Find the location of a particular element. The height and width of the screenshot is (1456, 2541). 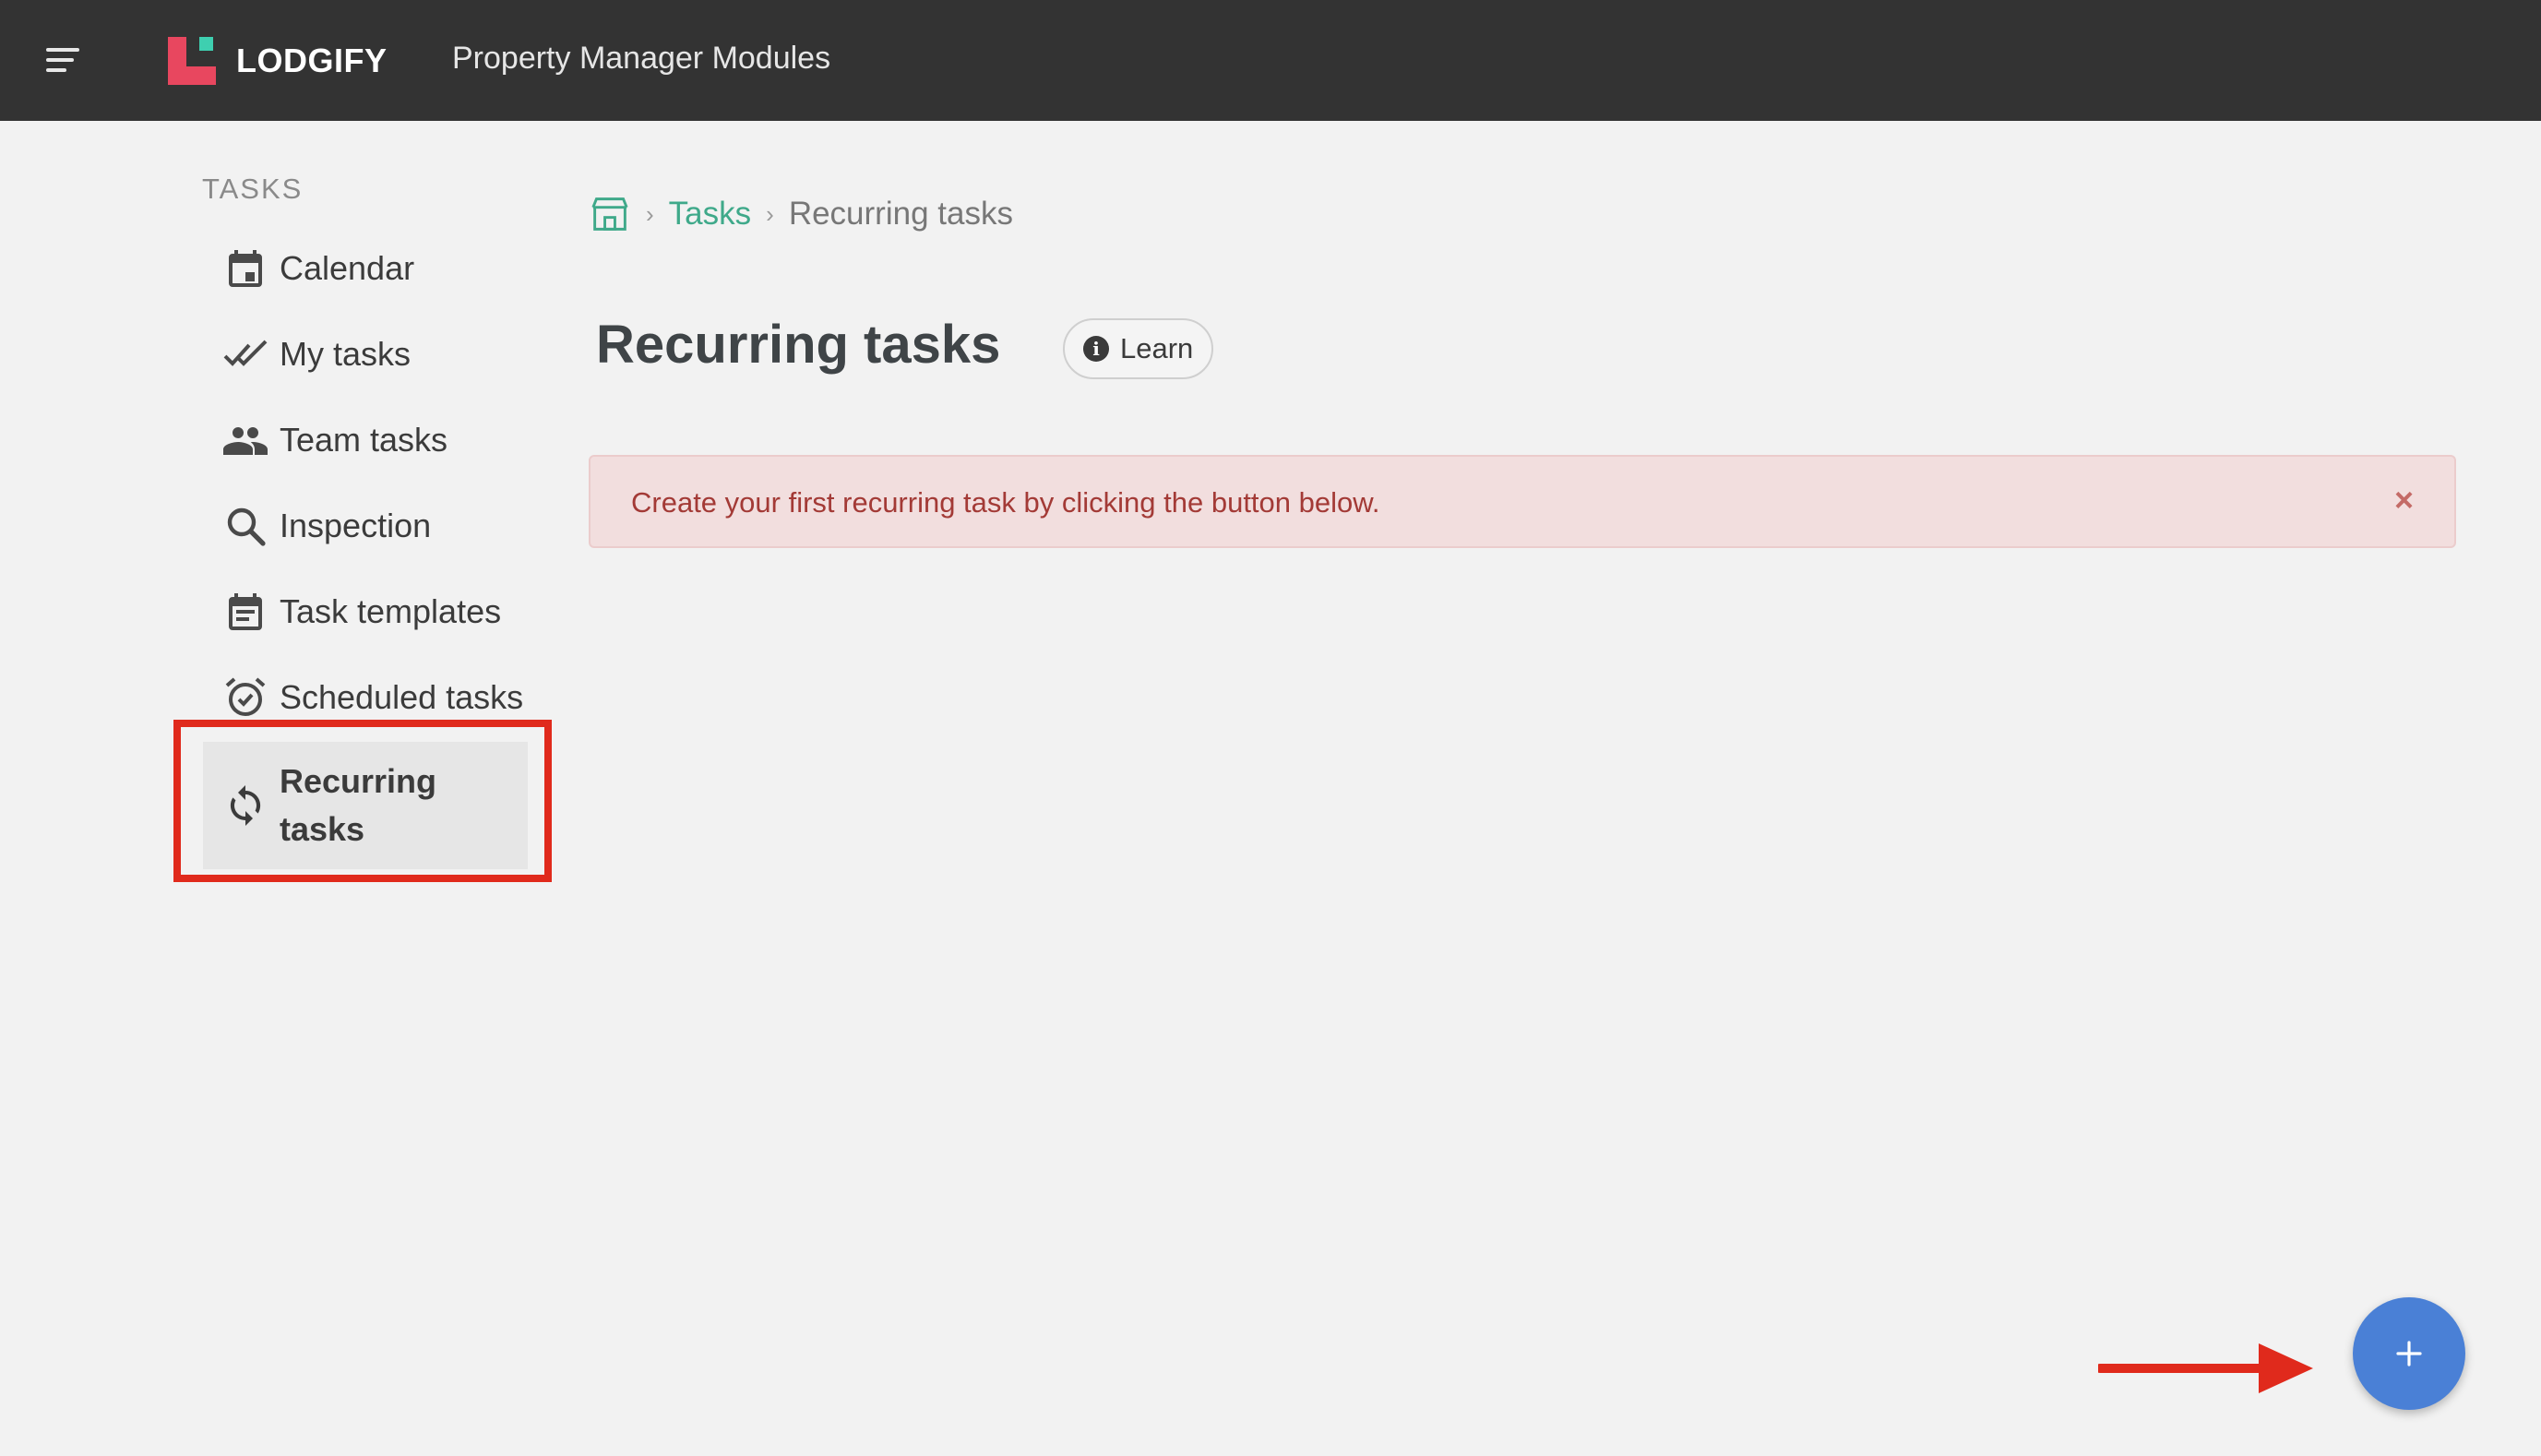

breadcrumb-link-tasks: Tasks is located at coordinates (710, 214).